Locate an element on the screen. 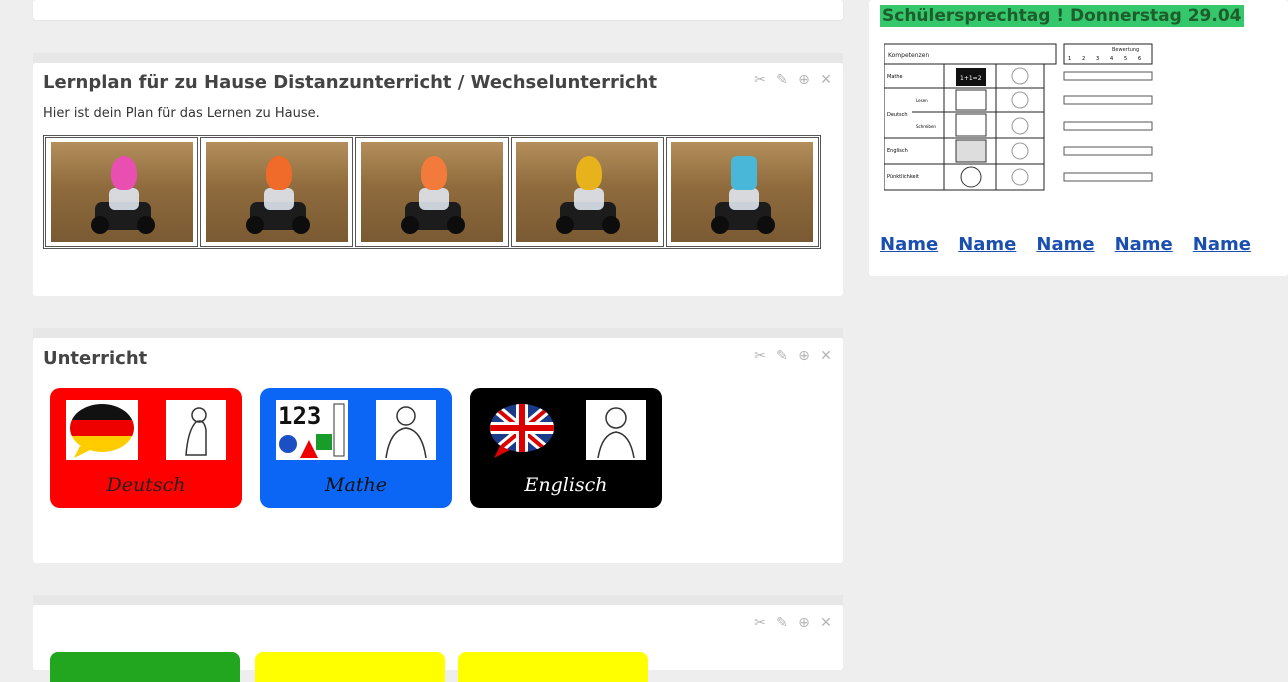  highlight-announcement: Schülersprechtag ! Donnerstag 29.04 is located at coordinates (1062, 16).